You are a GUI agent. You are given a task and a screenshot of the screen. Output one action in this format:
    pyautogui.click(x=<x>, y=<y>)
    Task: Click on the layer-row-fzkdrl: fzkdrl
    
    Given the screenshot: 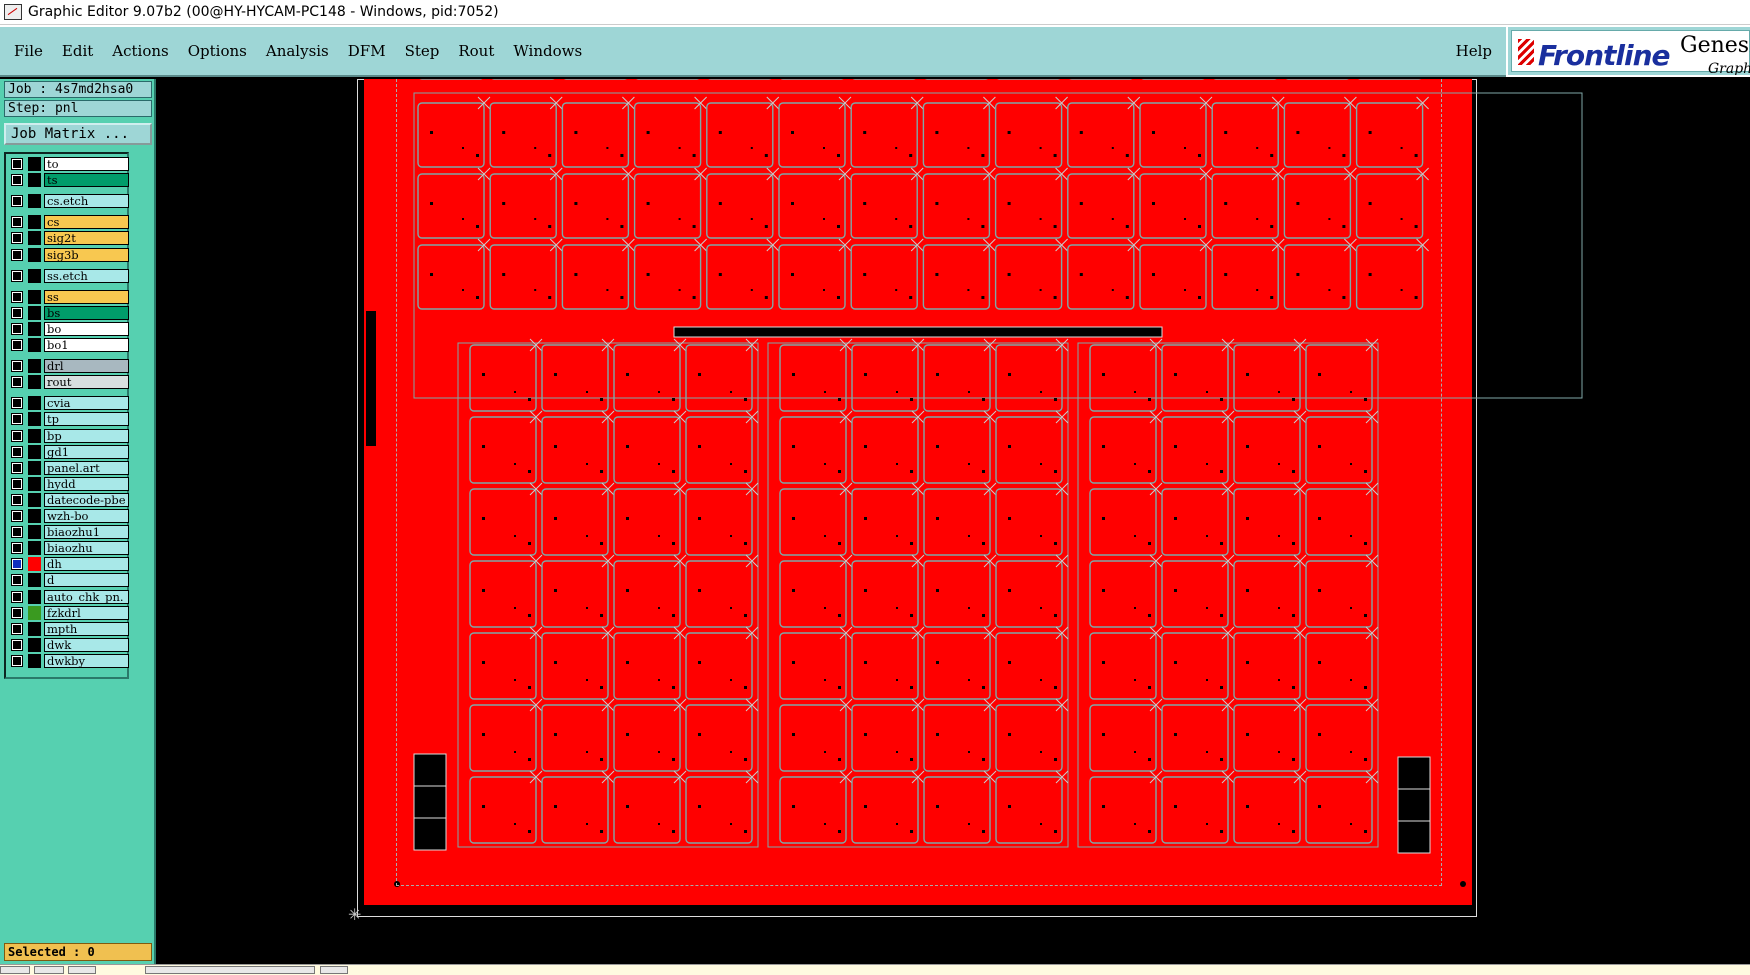 What is the action you would take?
    pyautogui.click(x=68, y=612)
    